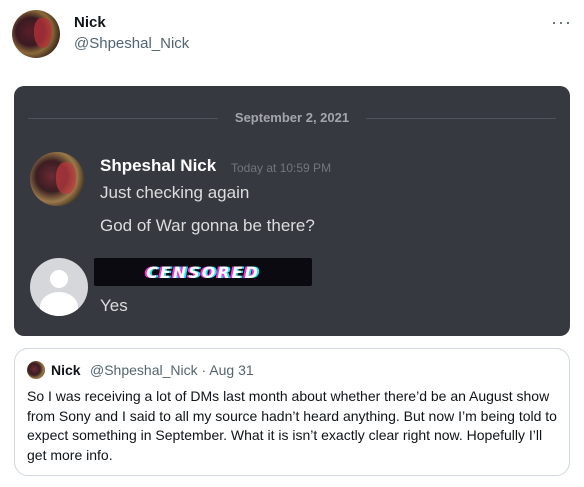  What do you see at coordinates (36, 370) in the screenshot?
I see `quoted-avatar` at bounding box center [36, 370].